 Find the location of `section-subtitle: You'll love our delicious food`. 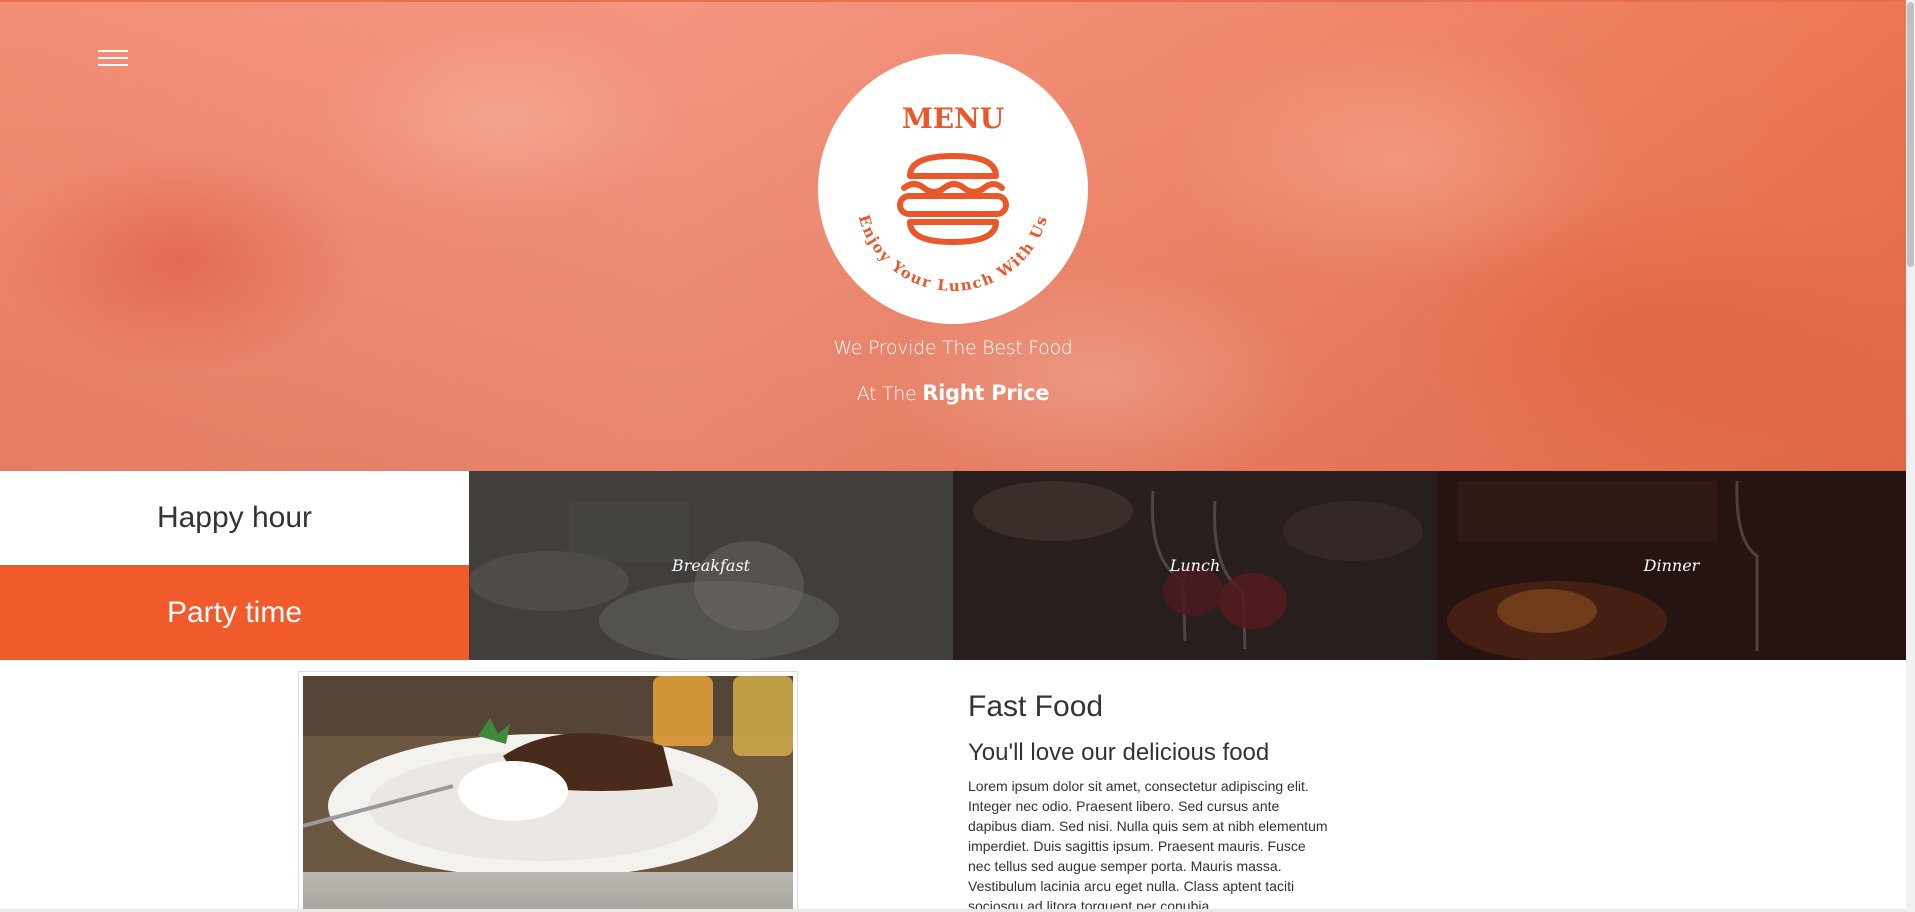

section-subtitle: You'll love our delicious food is located at coordinates (1119, 752).